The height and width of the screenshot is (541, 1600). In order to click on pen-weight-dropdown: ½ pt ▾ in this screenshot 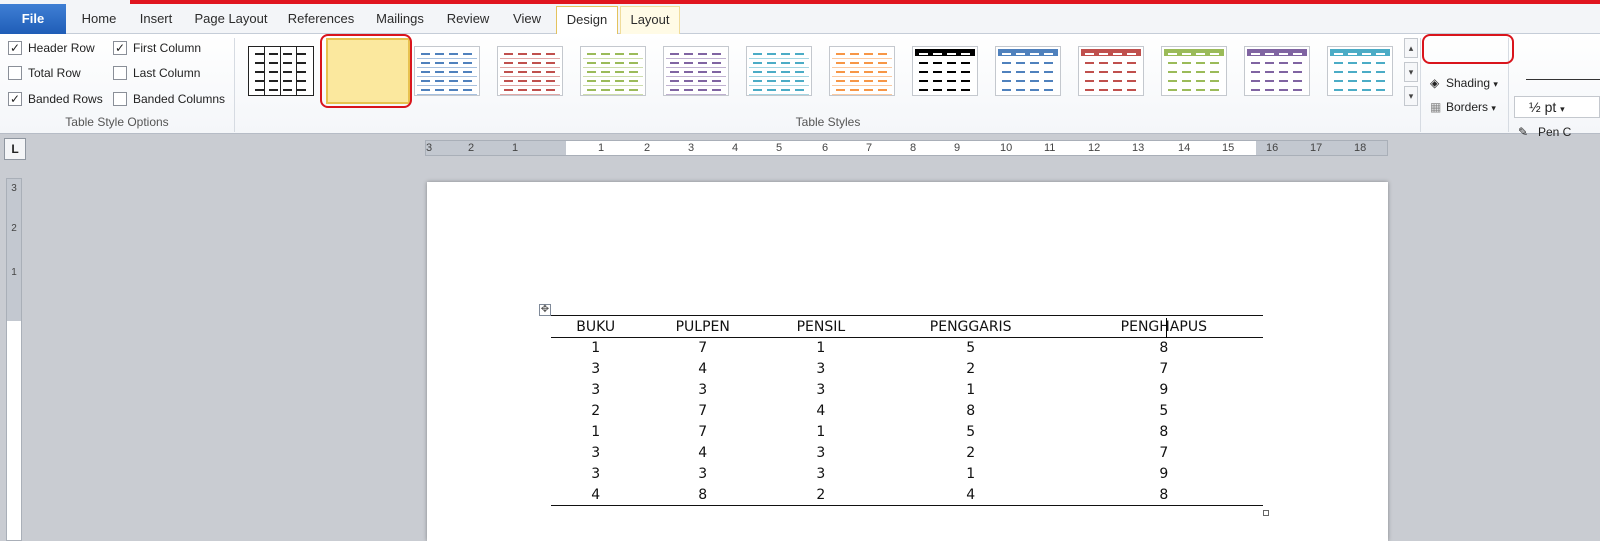, I will do `click(1557, 107)`.